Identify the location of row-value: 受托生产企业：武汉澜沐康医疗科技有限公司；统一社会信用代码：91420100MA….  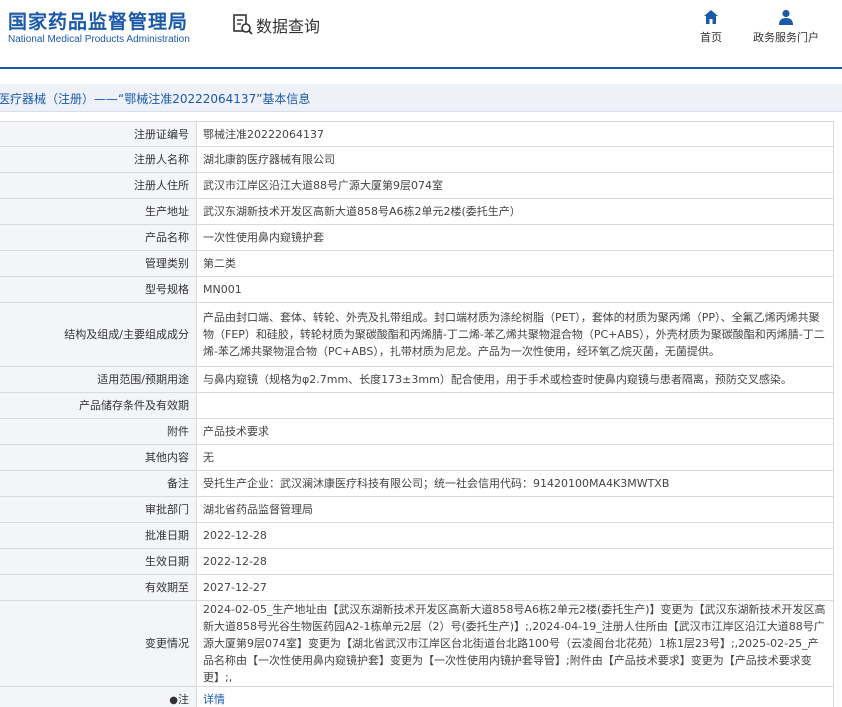
(515, 483).